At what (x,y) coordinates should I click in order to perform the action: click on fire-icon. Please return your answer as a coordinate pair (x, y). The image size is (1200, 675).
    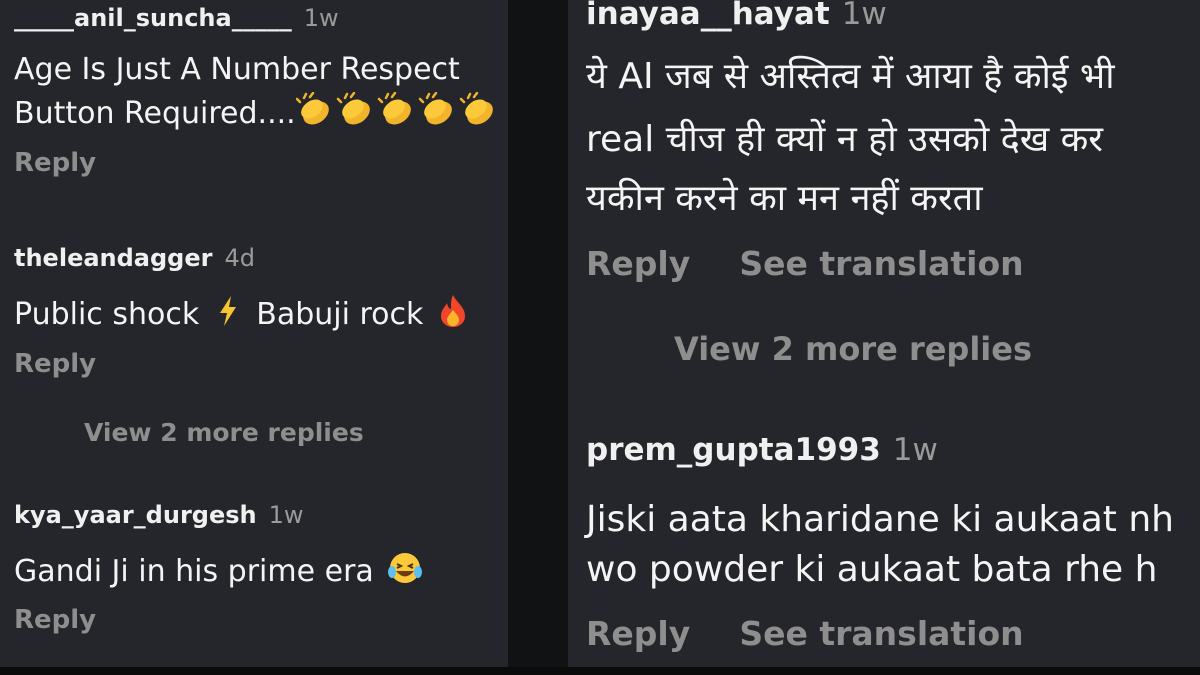
    Looking at the image, I should click on (453, 315).